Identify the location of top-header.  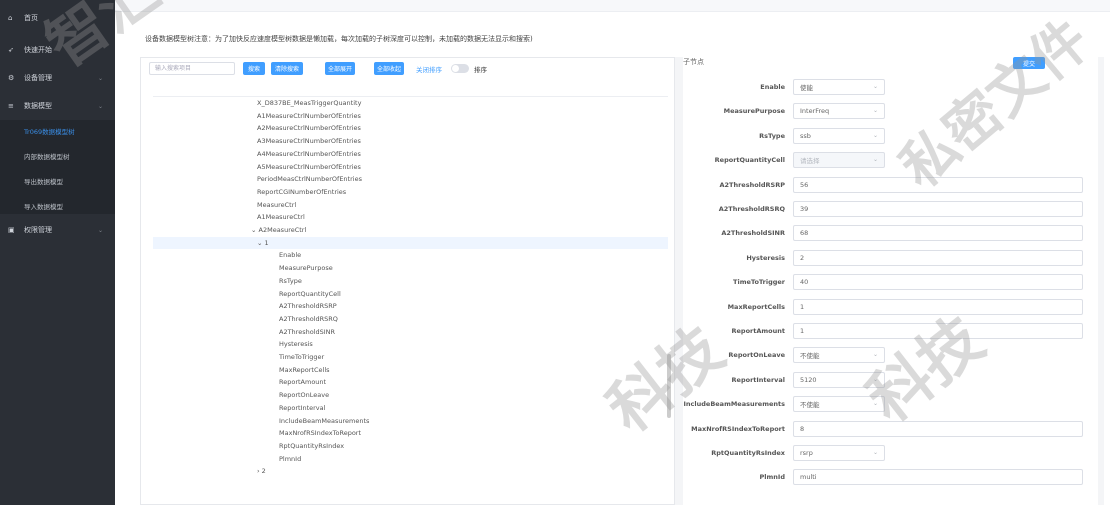
(612, 6).